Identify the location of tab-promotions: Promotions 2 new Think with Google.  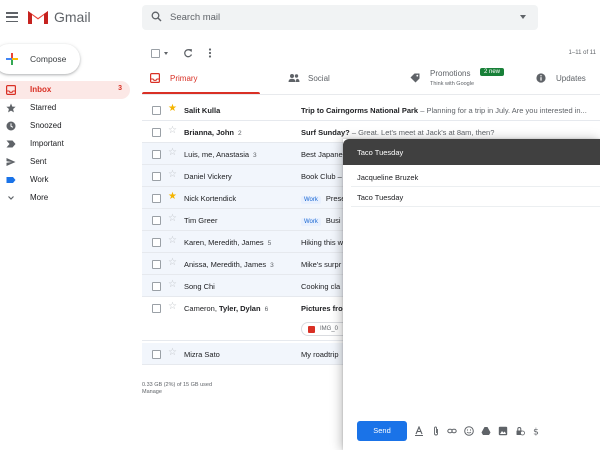
(462, 79).